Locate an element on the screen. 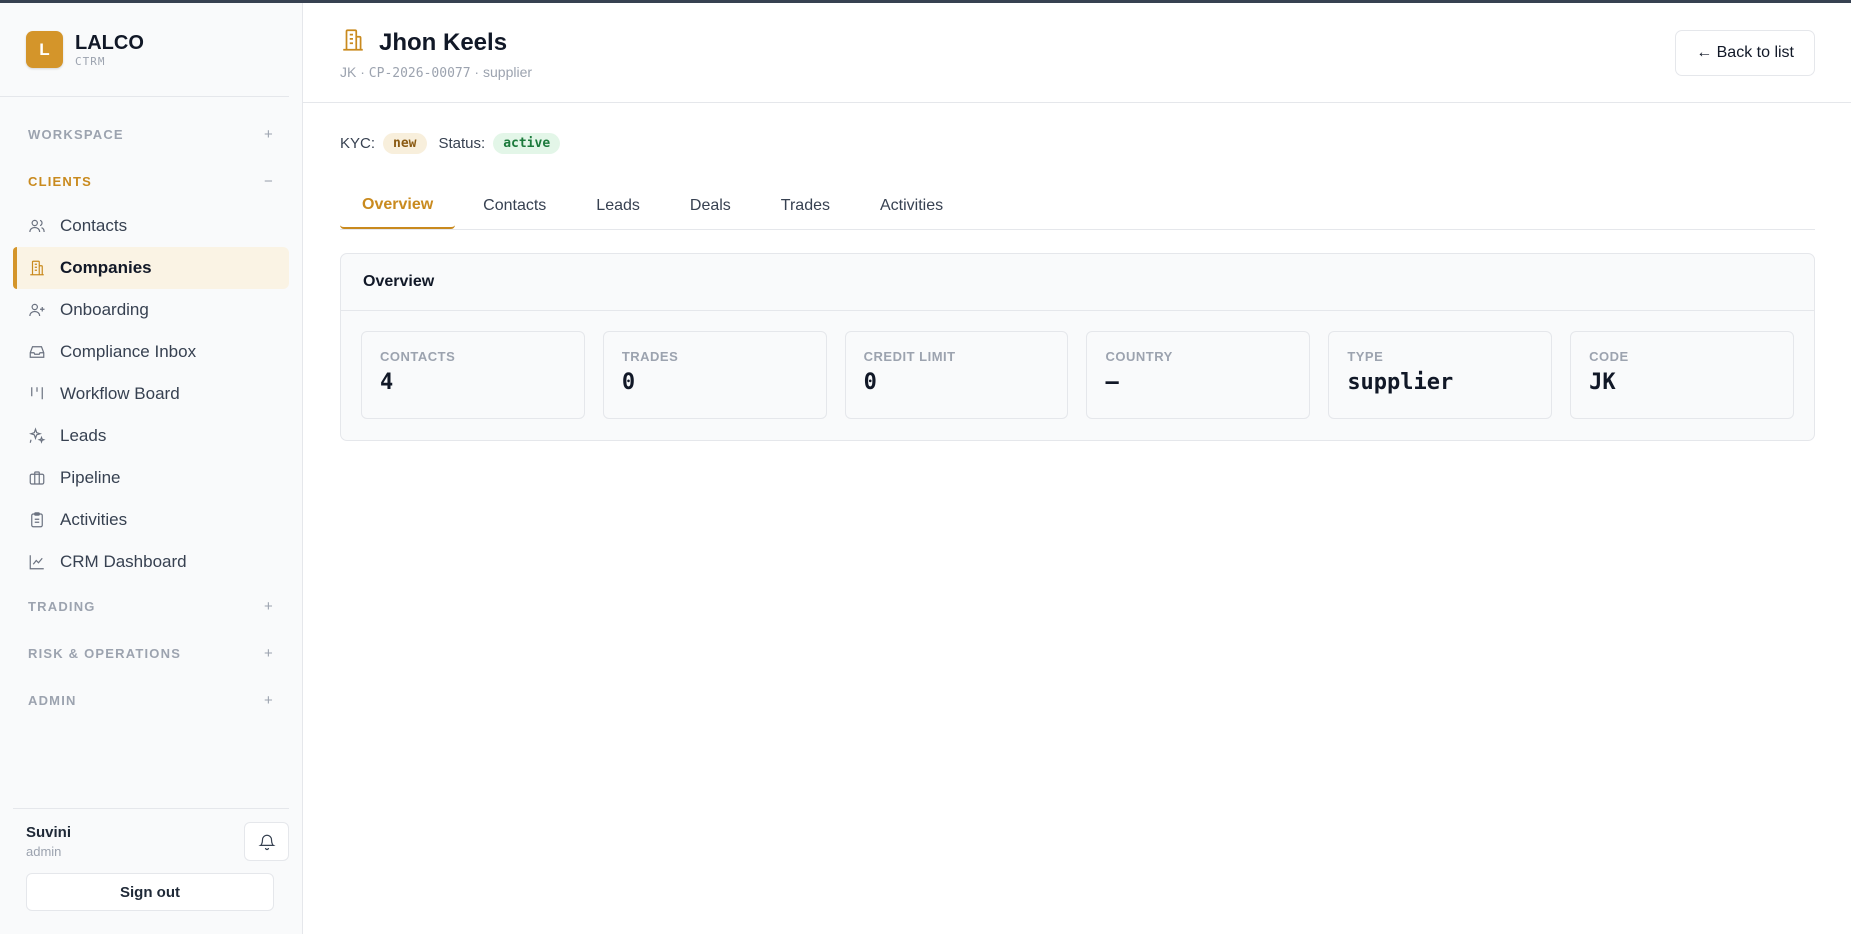 The width and height of the screenshot is (1851, 934). status-label: Status: is located at coordinates (462, 143).